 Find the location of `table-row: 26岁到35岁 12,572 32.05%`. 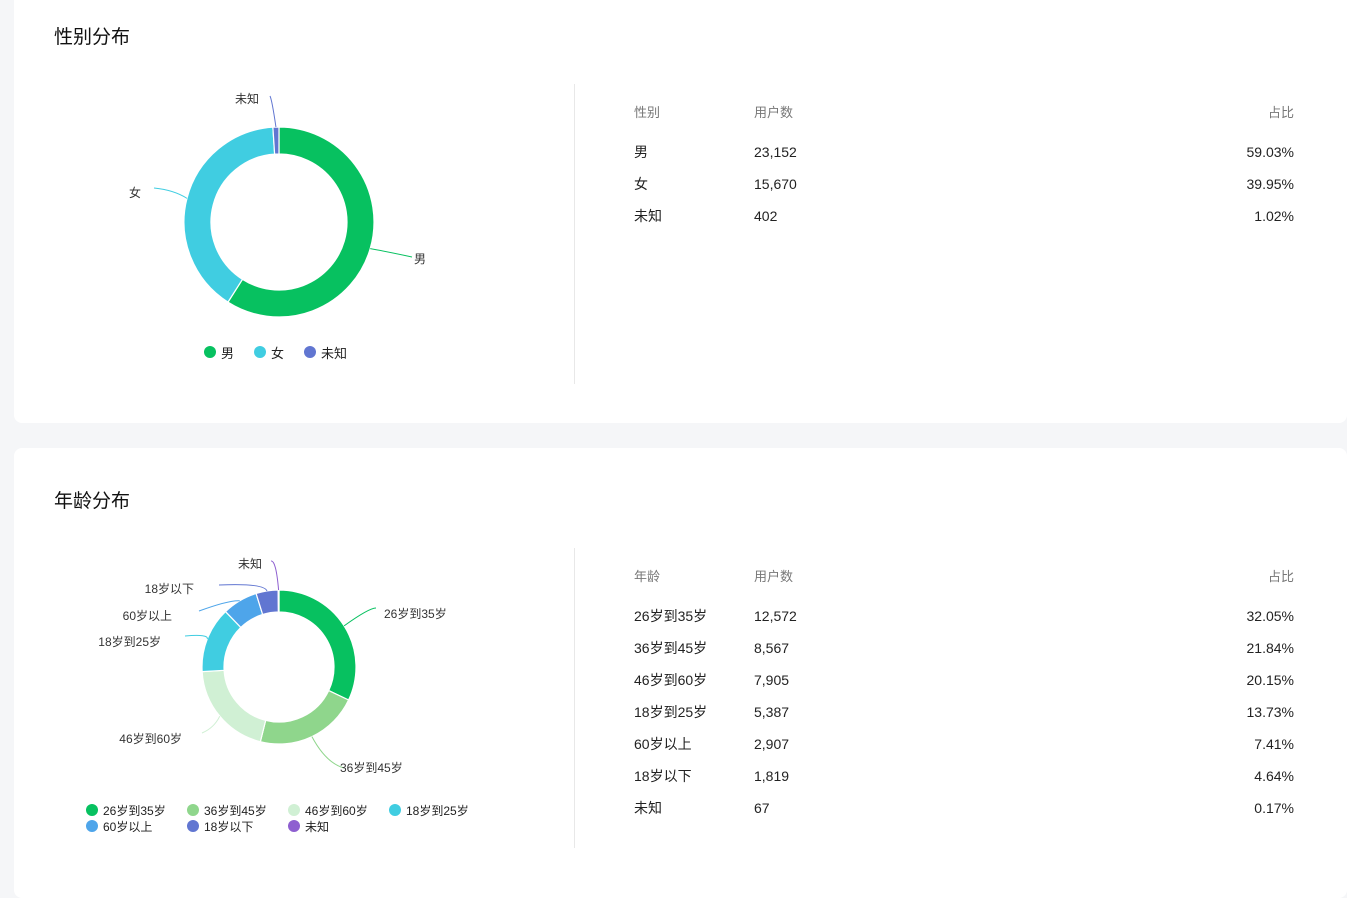

table-row: 26岁到35岁 12,572 32.05% is located at coordinates (964, 616).